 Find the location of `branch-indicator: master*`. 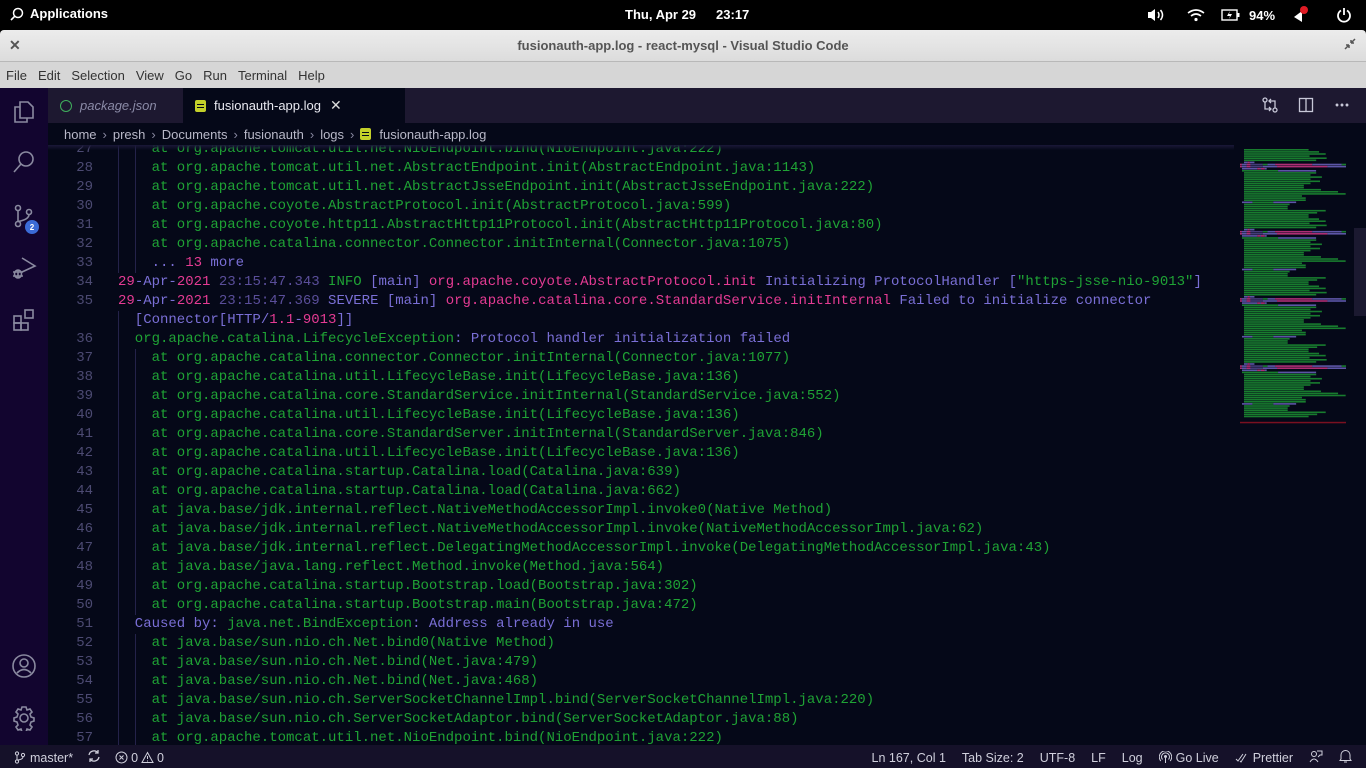

branch-indicator: master* is located at coordinates (43, 758).